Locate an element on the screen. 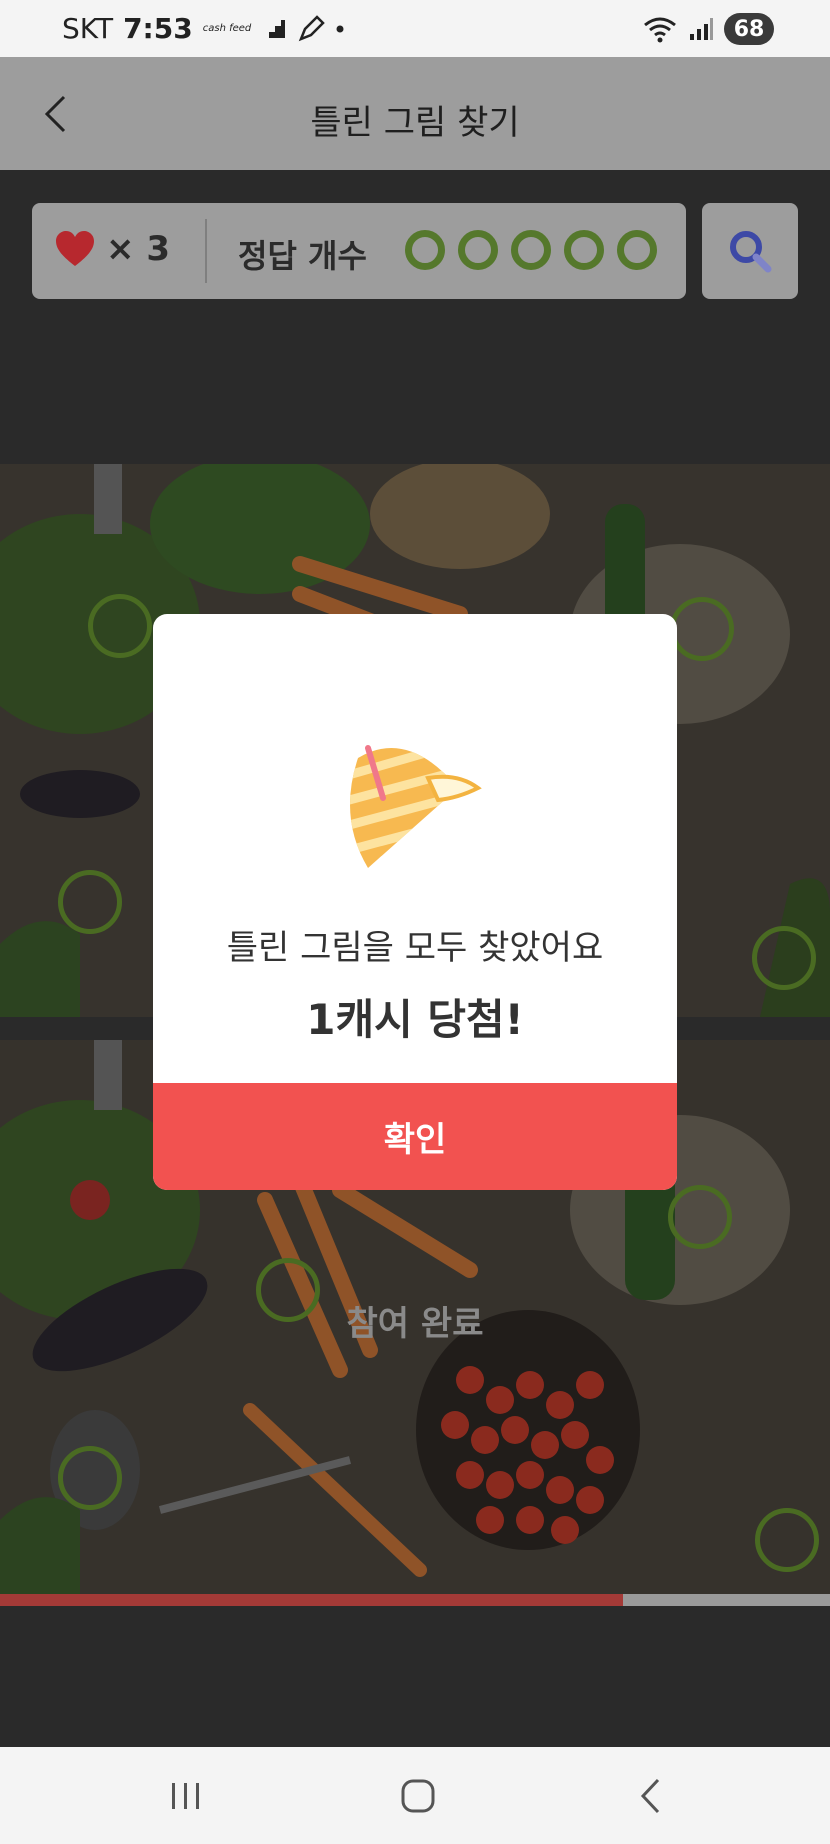 This screenshot has height=1844, width=830. lives-count: × 3 is located at coordinates (138, 249).